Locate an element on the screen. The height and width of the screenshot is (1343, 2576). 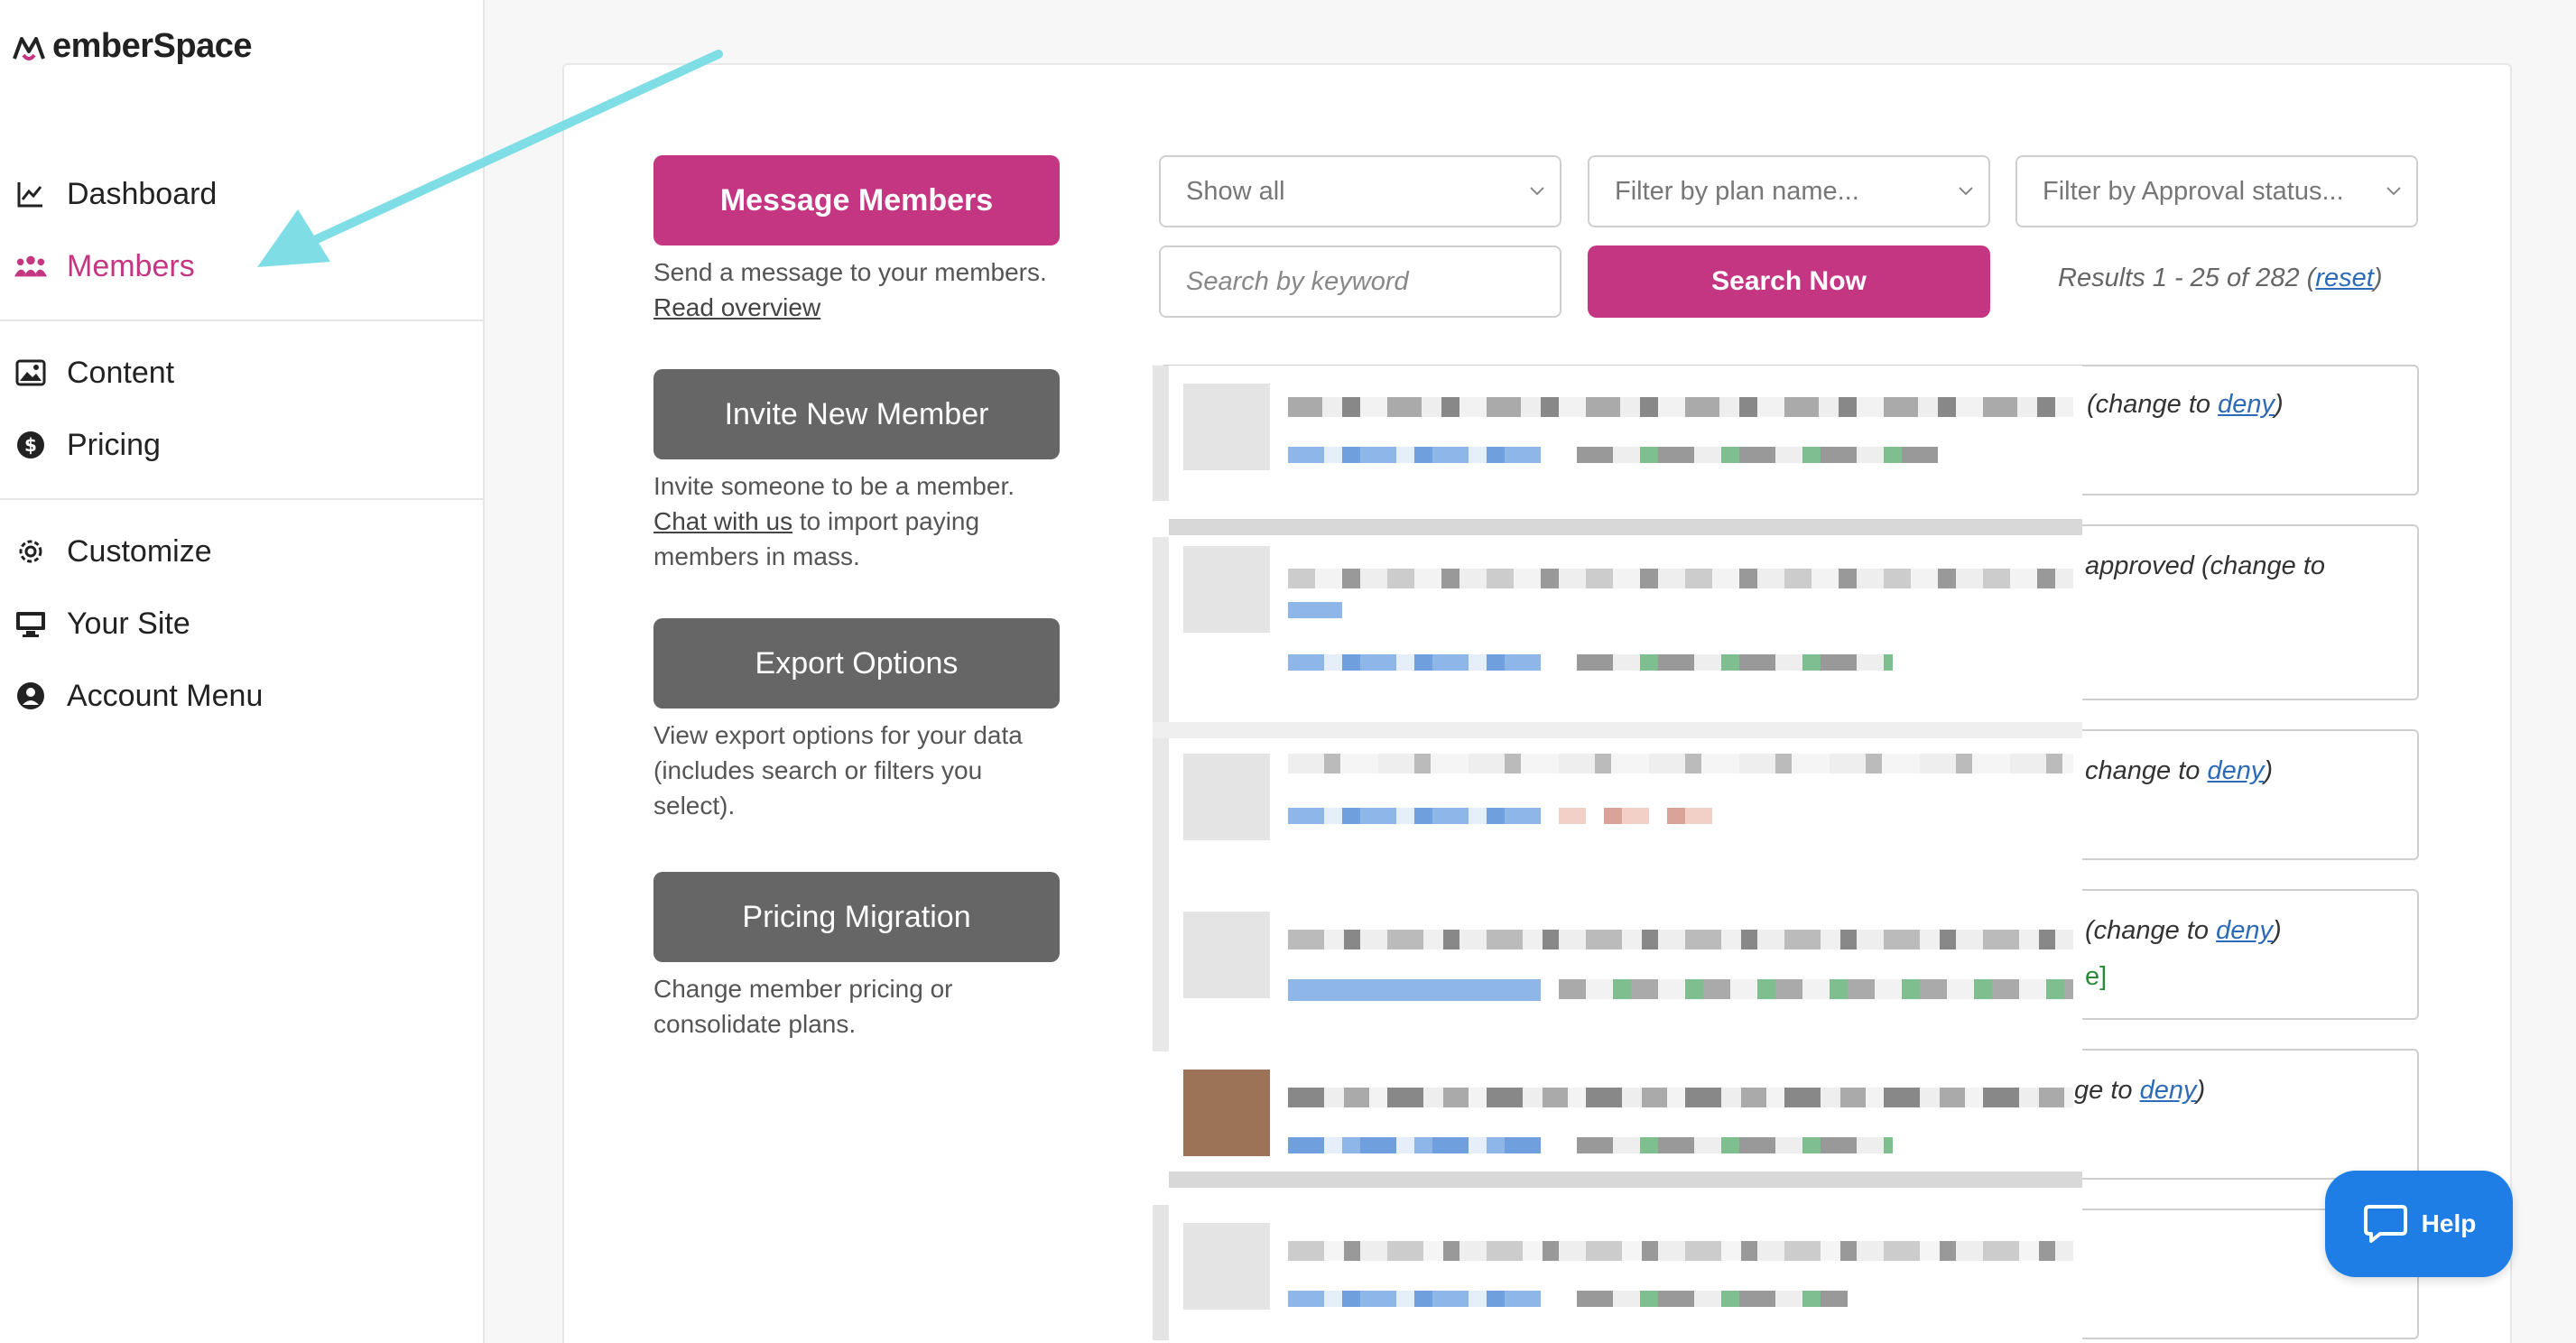
gear-icon is located at coordinates (31, 551).